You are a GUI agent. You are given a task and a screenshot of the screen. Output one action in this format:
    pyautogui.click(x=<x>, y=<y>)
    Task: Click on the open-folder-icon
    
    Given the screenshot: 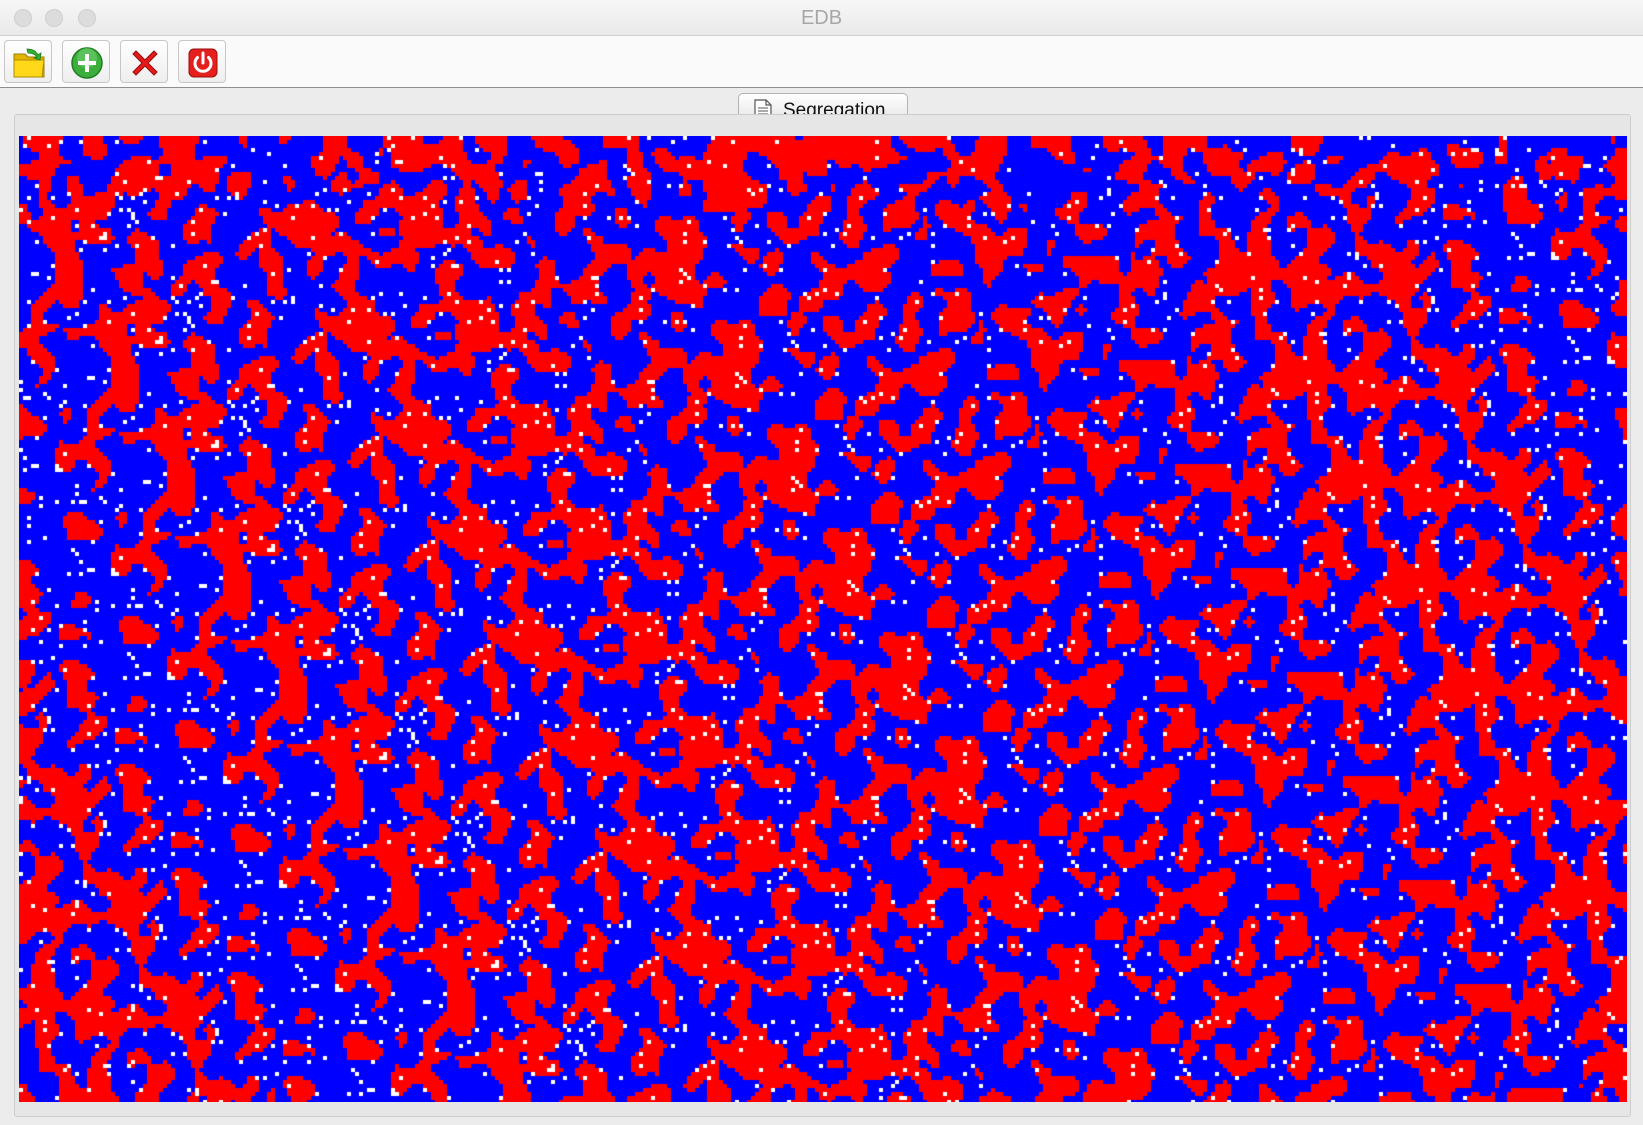 What is the action you would take?
    pyautogui.click(x=29, y=63)
    